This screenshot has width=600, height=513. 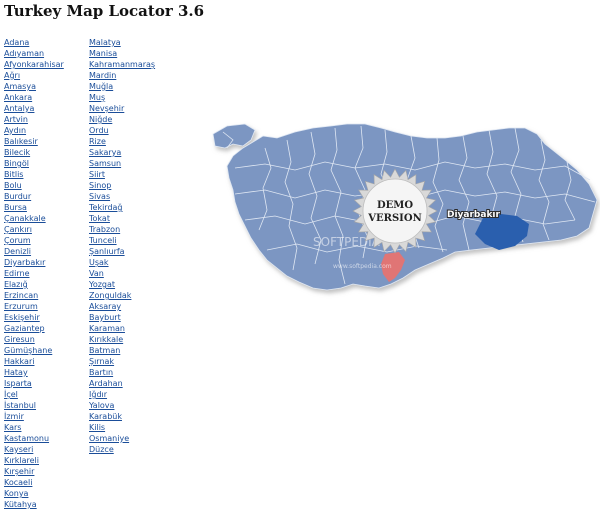 What do you see at coordinates (105, 317) in the screenshot?
I see `province-link: Bayburt` at bounding box center [105, 317].